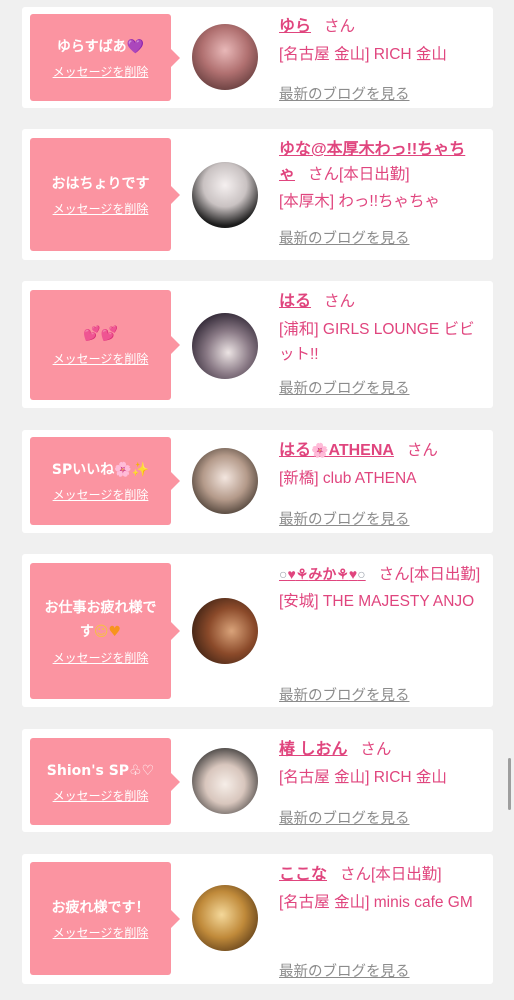 This screenshot has width=514, height=1000. What do you see at coordinates (135, 46) in the screenshot?
I see `purple-heart-icon: 💜` at bounding box center [135, 46].